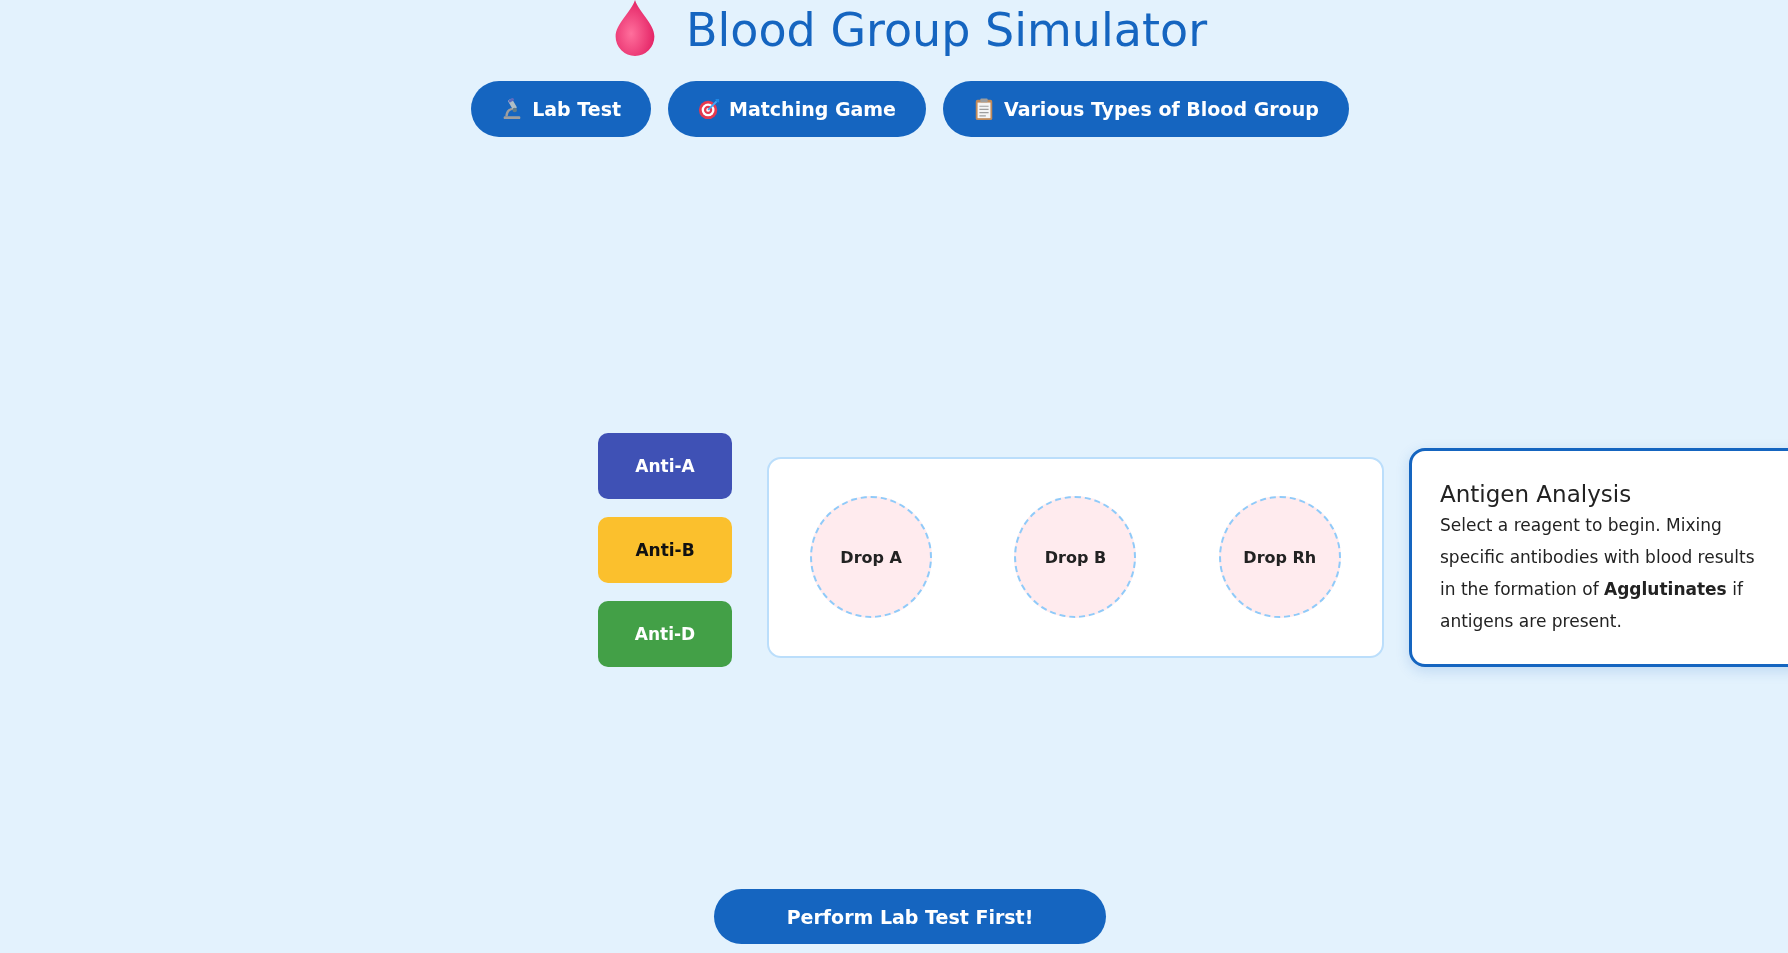 The image size is (1788, 953). What do you see at coordinates (1146, 109) in the screenshot?
I see `nav-button: Various Types of Blood Group` at bounding box center [1146, 109].